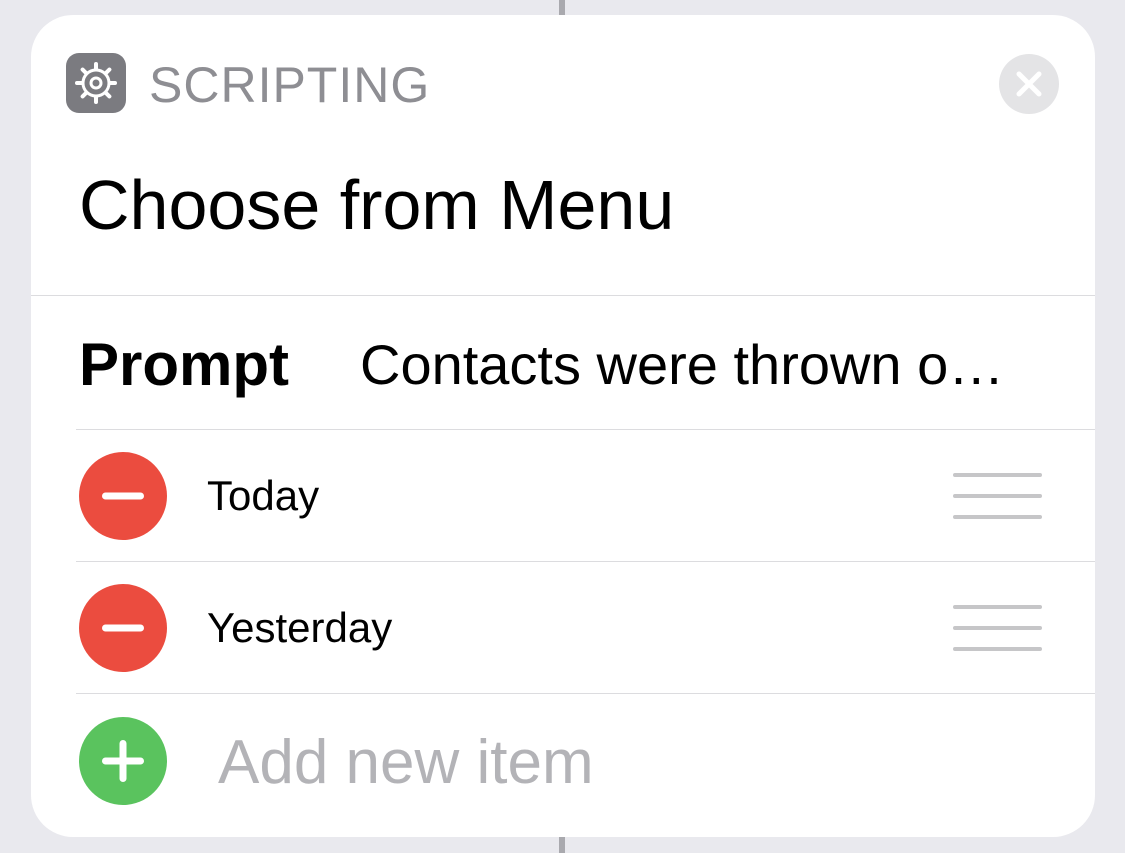 The image size is (1125, 853). I want to click on close-icon, so click(1029, 84).